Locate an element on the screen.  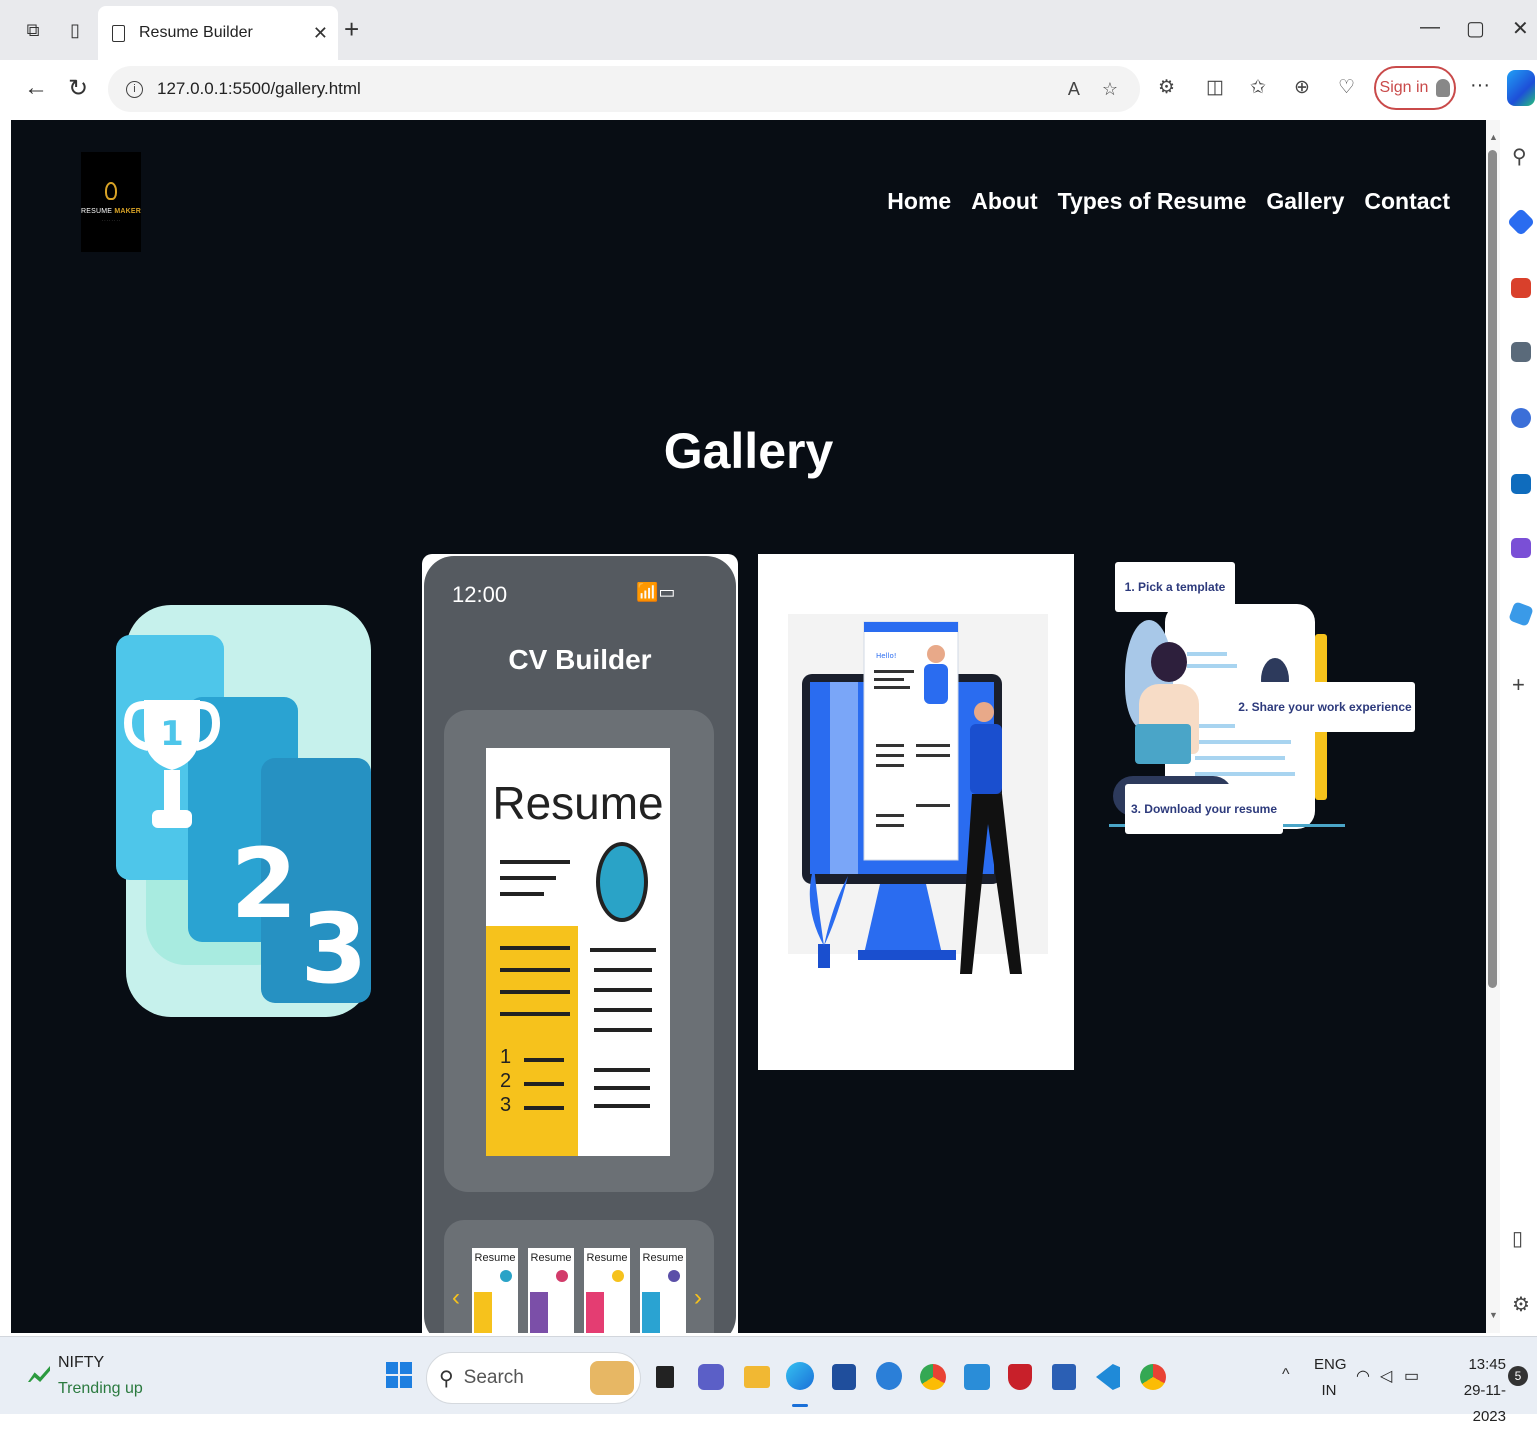
sidebar-panel-icon: ▯ is located at coordinates (1517, 1238).